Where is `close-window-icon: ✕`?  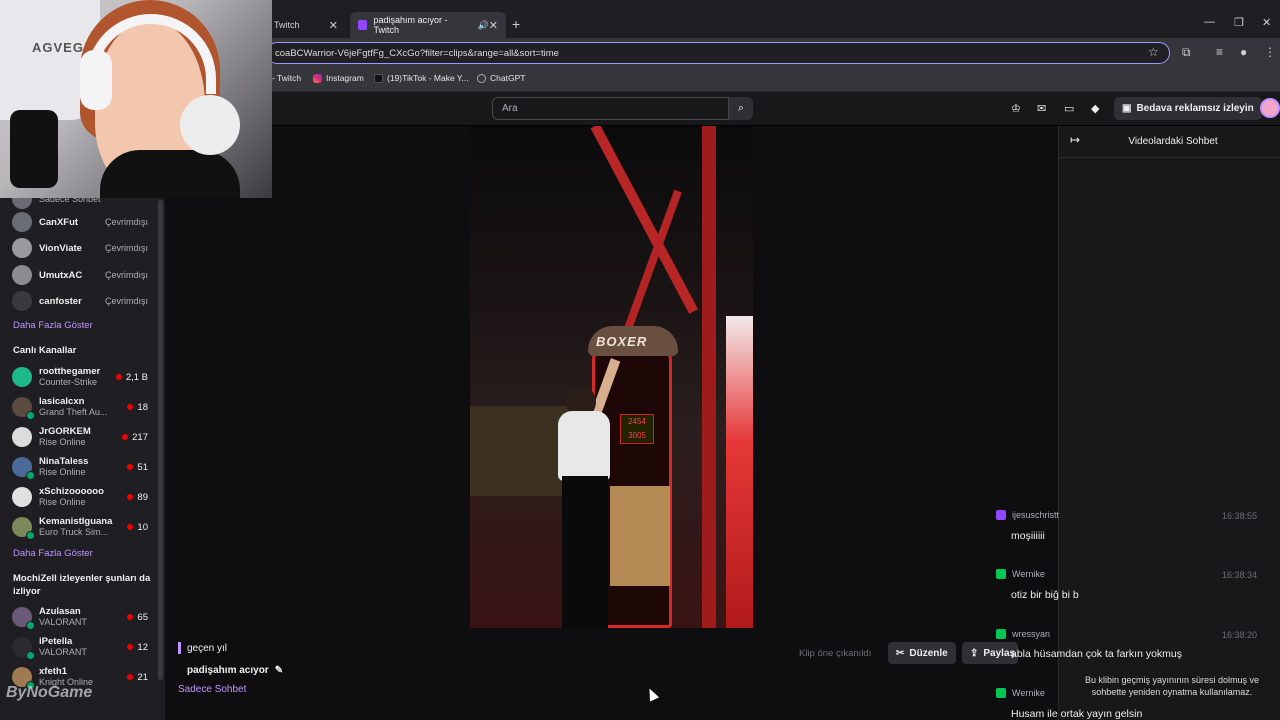
close-window-icon: ✕ is located at coordinates (1266, 22).